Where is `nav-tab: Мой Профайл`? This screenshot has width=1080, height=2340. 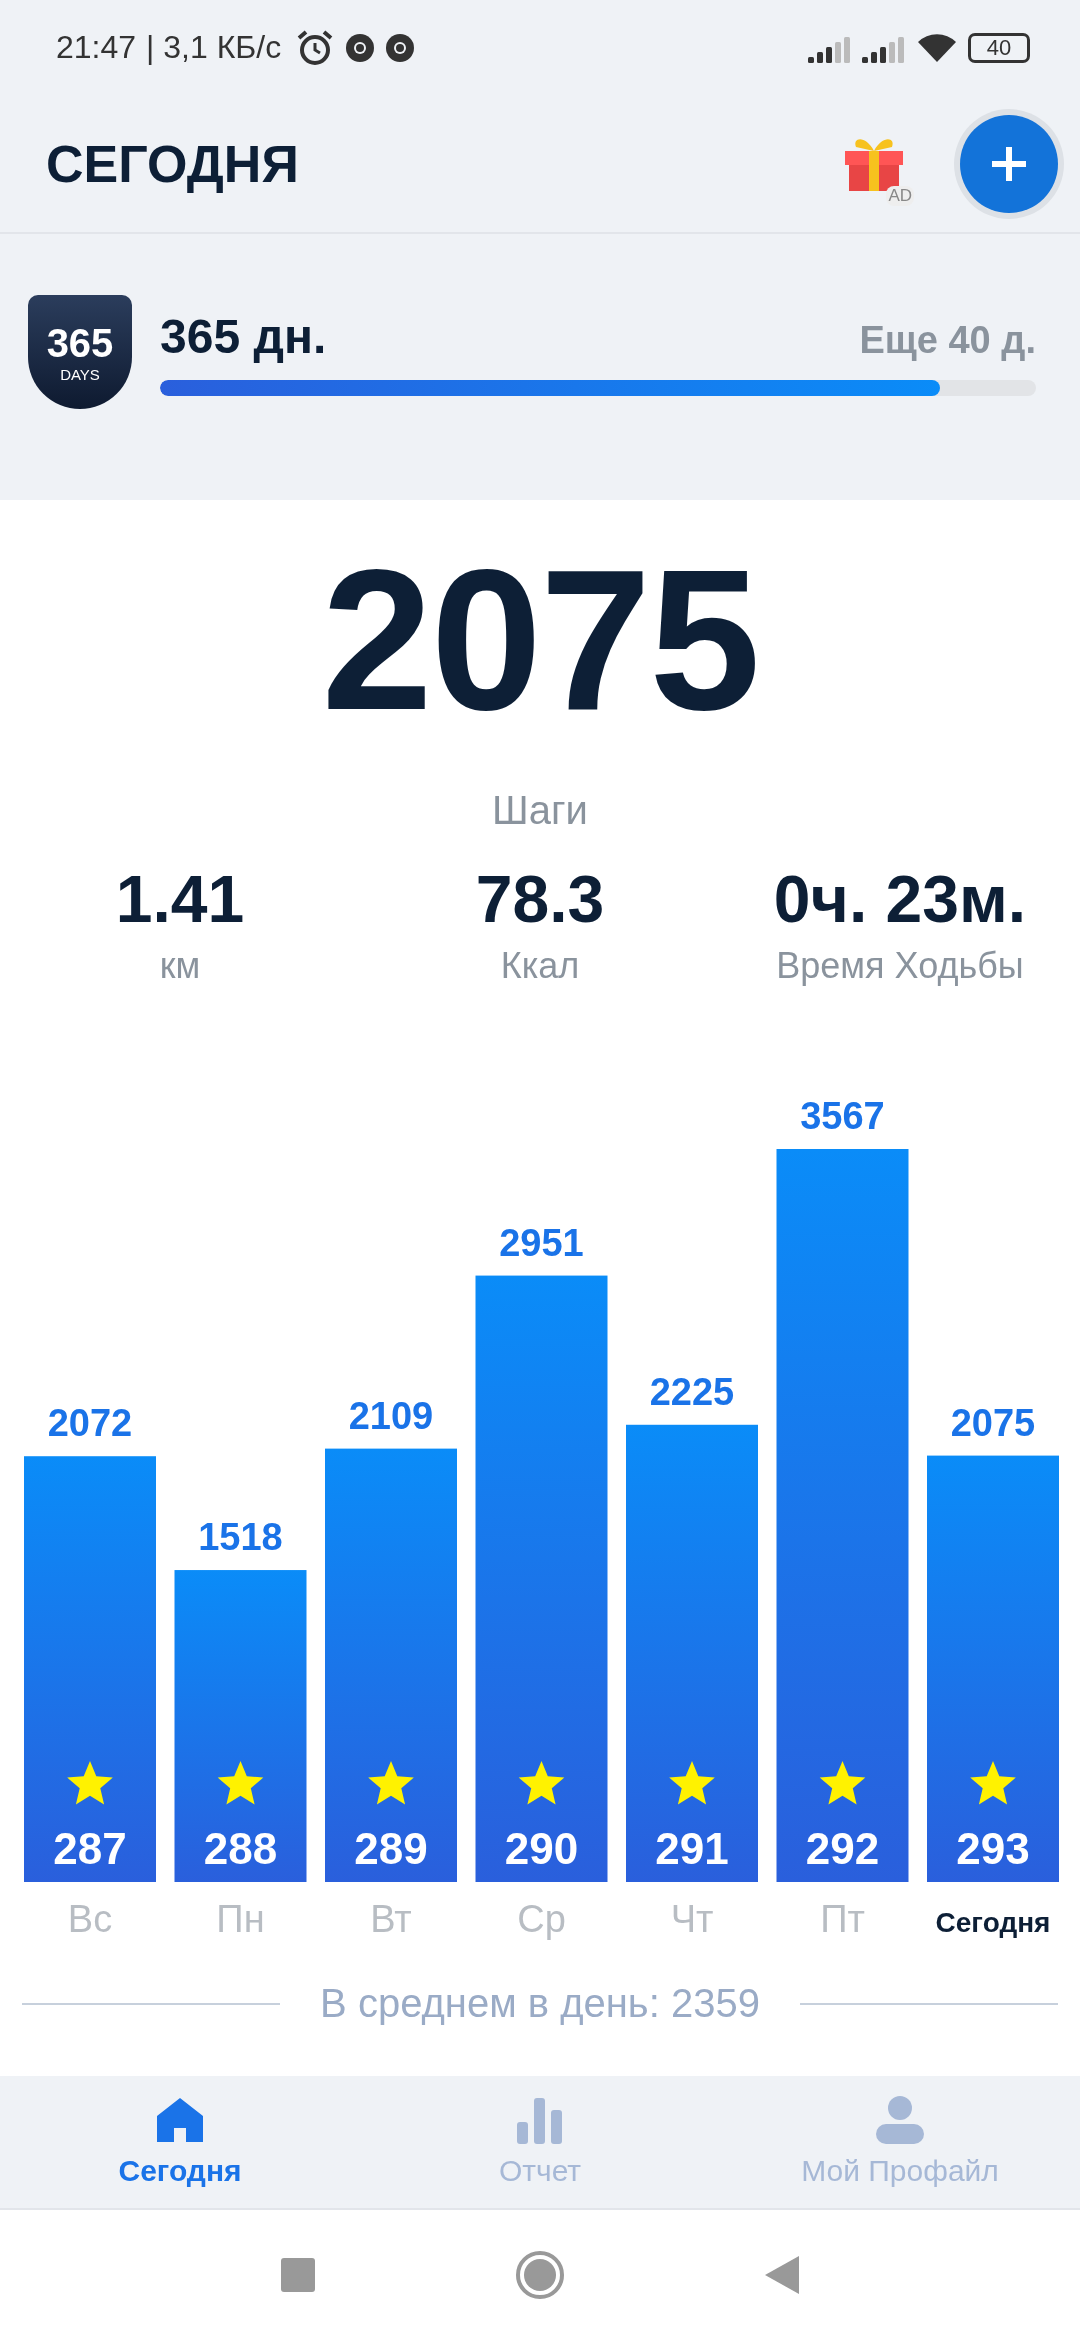 nav-tab: Мой Профайл is located at coordinates (900, 2142).